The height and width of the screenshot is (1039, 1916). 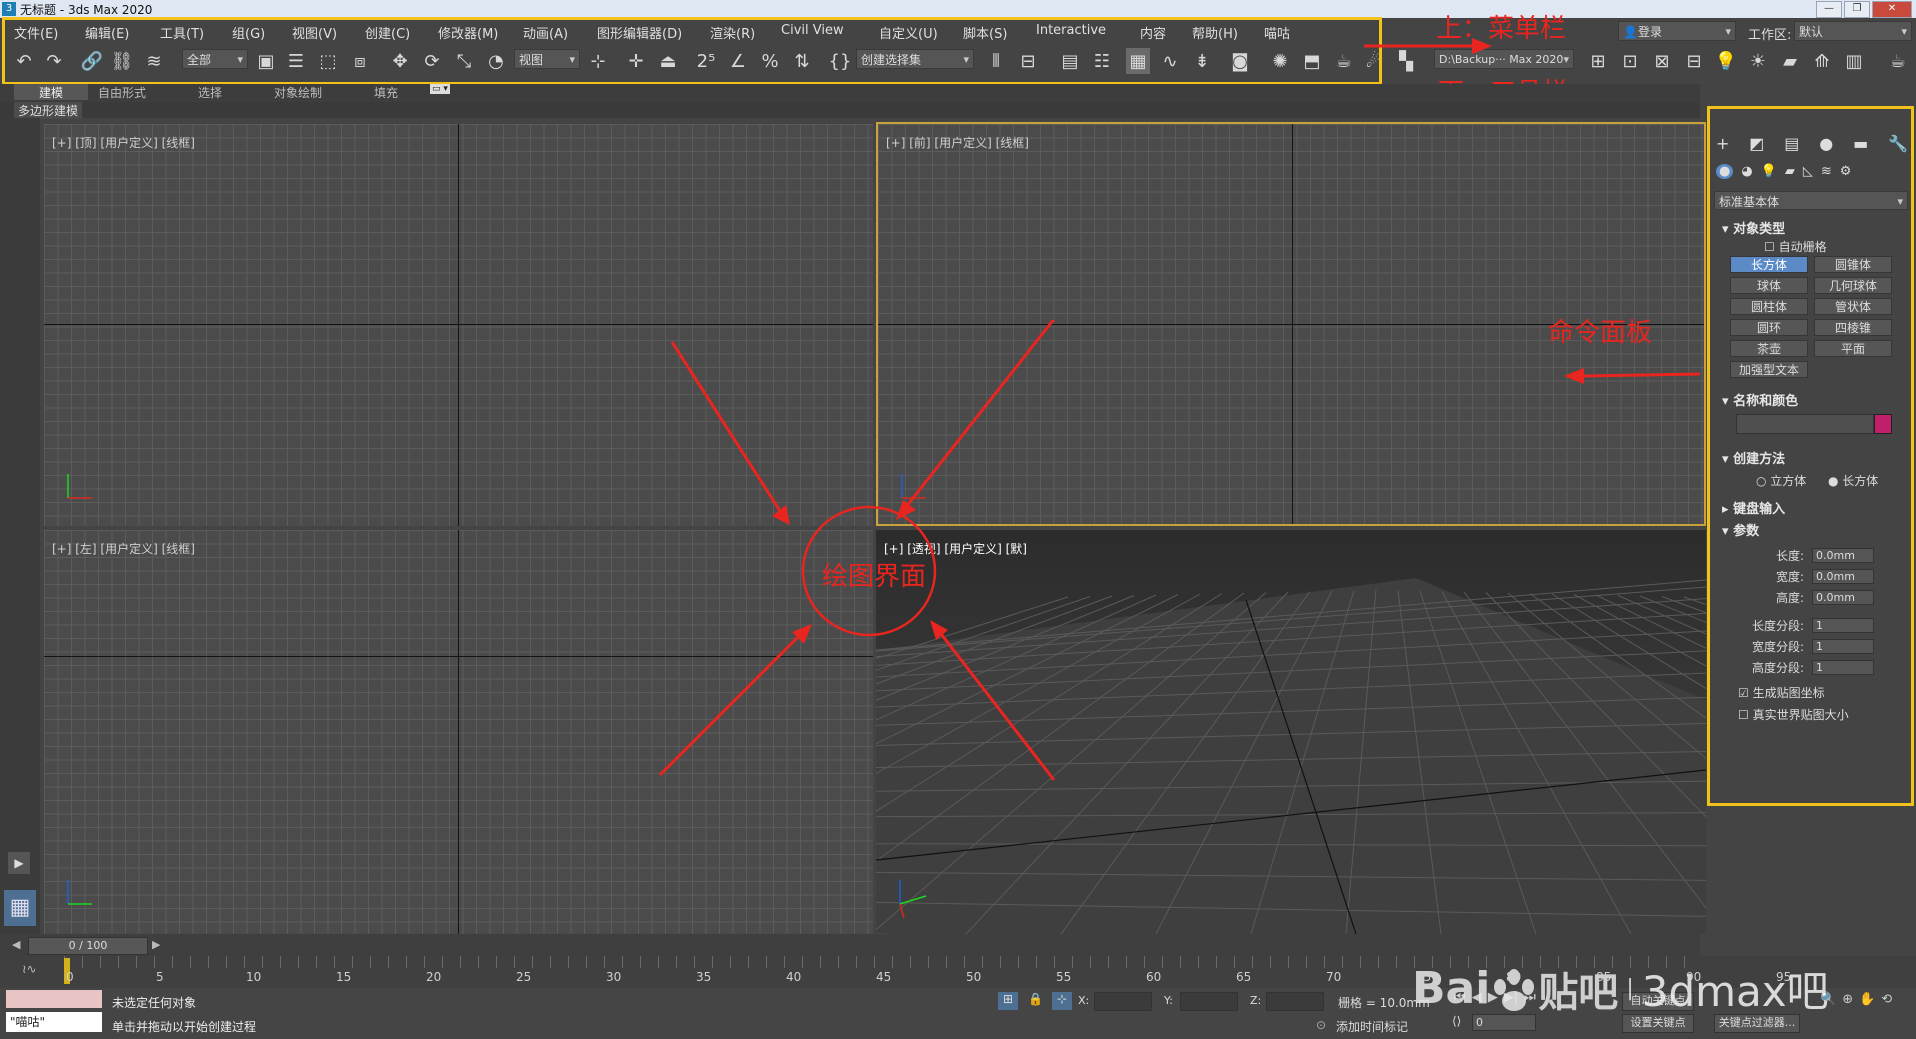 I want to click on teapot-button: 茶壶, so click(x=1769, y=348).